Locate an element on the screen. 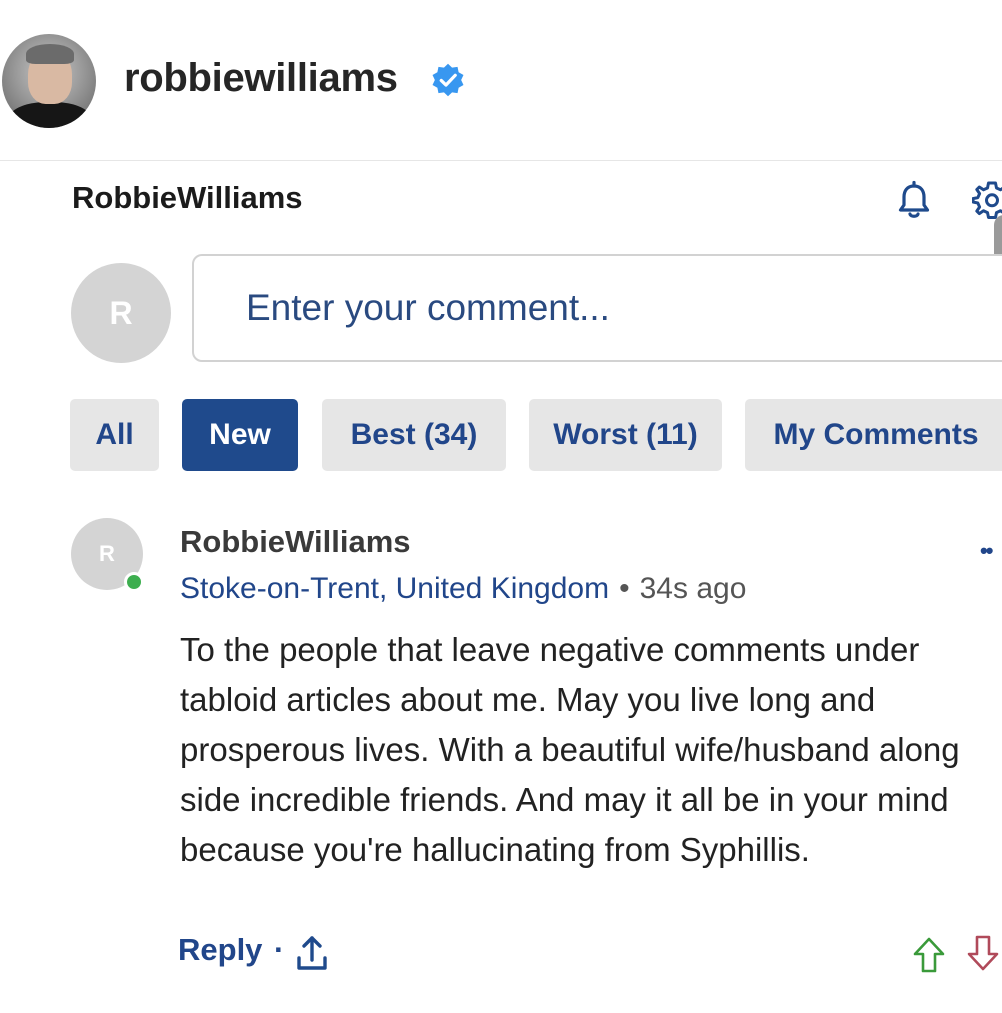 The width and height of the screenshot is (1002, 1013). avatar-hair is located at coordinates (50, 54).